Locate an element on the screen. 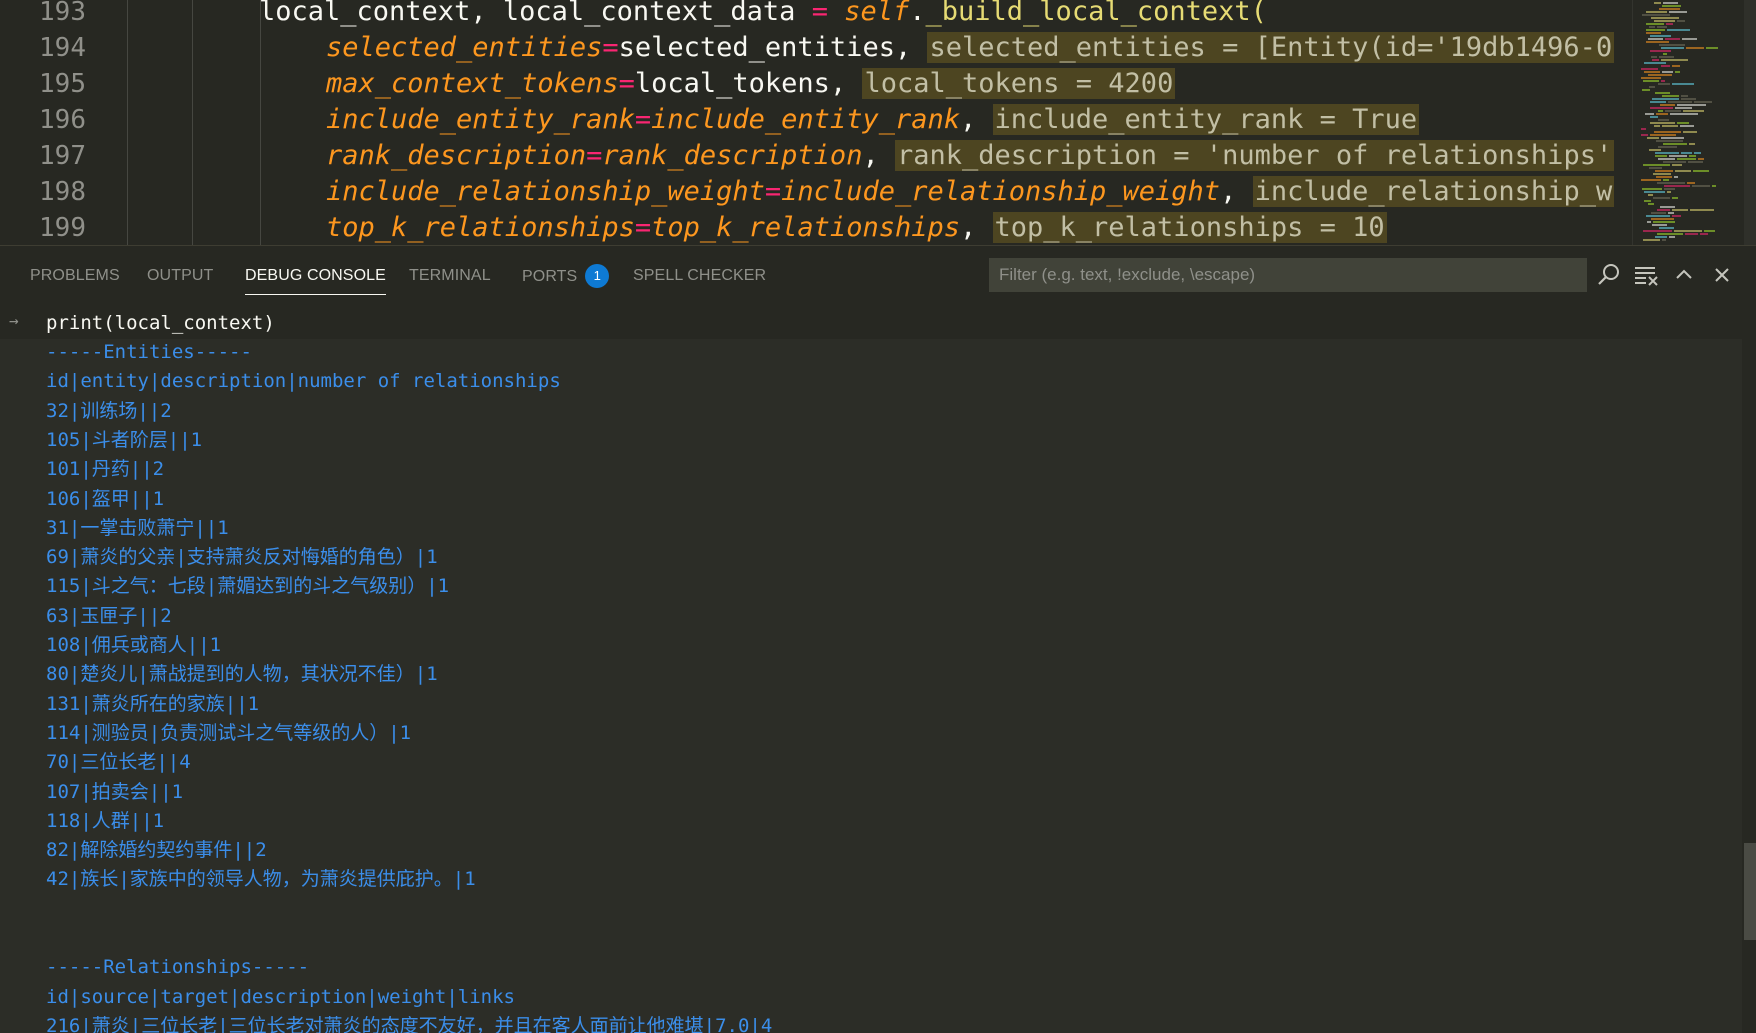 The image size is (1756, 1033). tab-debug-console: DEBUG CONSOLE is located at coordinates (315, 279).